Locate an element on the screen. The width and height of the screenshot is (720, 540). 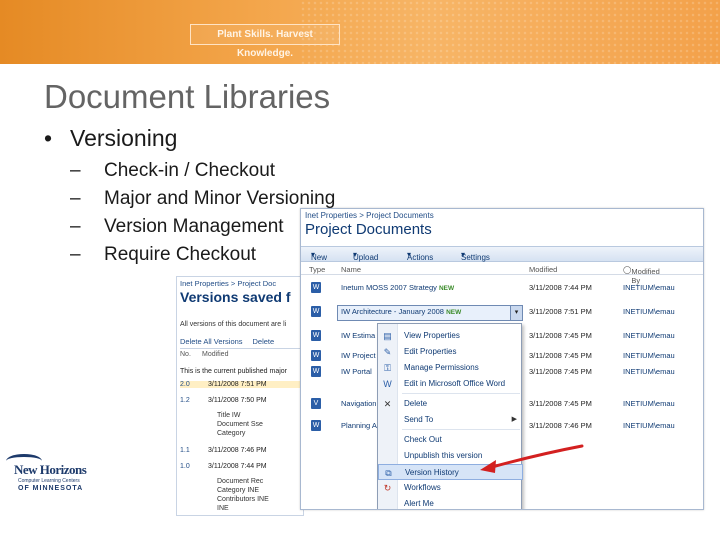
version-history-icon: ⧉ is located at coordinates (388, 473).